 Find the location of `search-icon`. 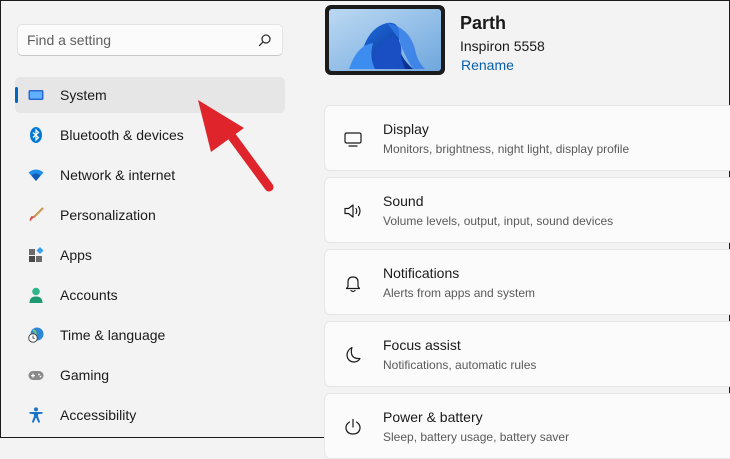

search-icon is located at coordinates (265, 40).